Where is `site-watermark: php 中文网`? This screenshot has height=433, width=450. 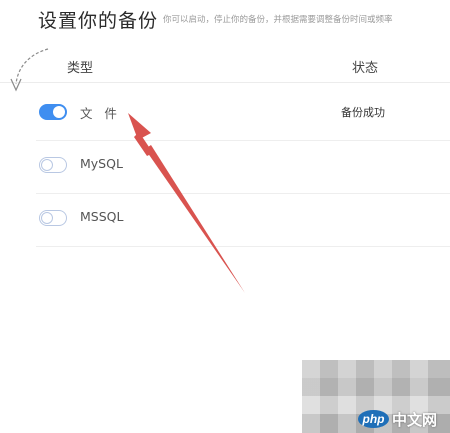
site-watermark: php 中文网 is located at coordinates (402, 419).